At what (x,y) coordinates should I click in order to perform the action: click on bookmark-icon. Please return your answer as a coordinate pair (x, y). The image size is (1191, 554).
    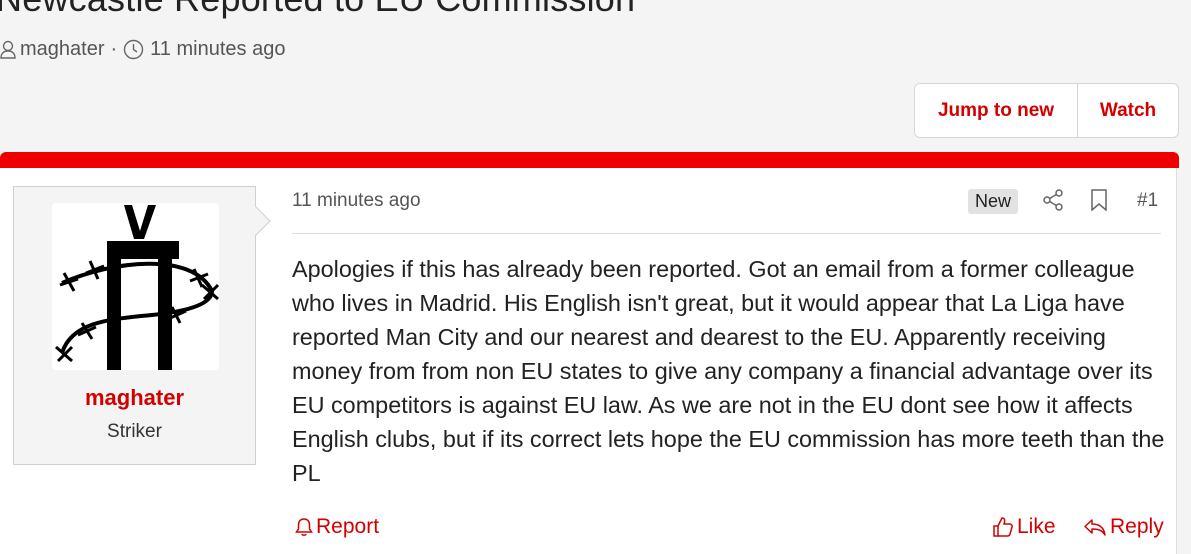
    Looking at the image, I should click on (1099, 200).